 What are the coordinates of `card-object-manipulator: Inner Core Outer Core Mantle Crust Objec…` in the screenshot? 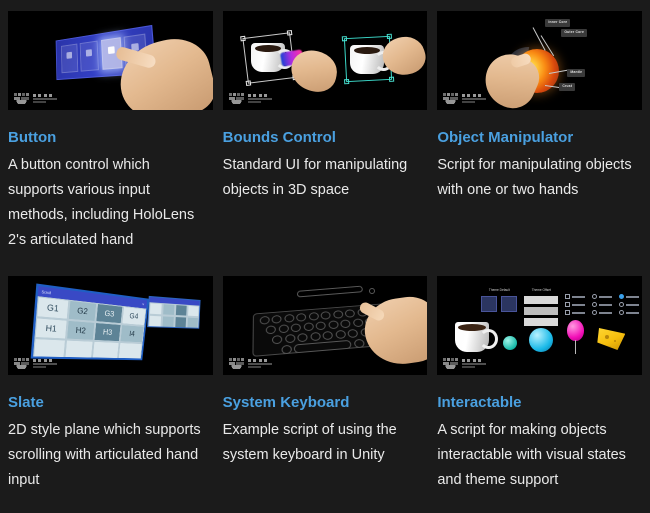 It's located at (539, 132).